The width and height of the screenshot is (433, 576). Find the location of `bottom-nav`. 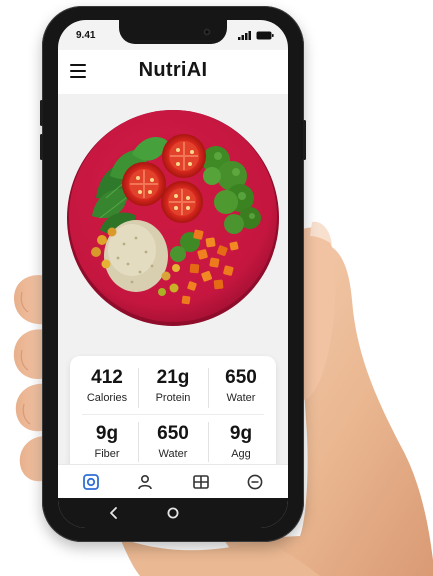

bottom-nav is located at coordinates (173, 481).